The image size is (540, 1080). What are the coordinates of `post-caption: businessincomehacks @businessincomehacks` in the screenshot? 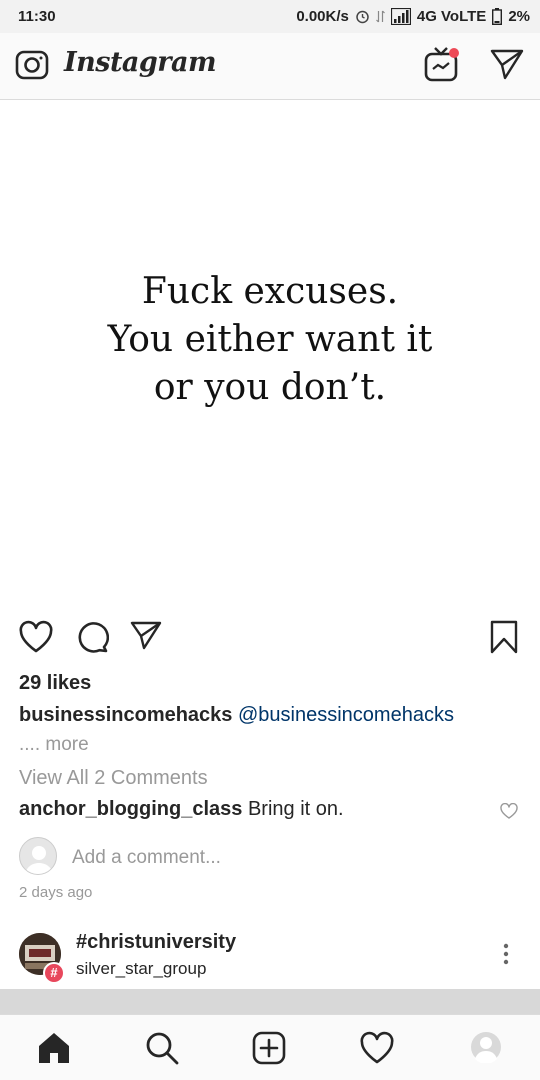 It's located at (236, 715).